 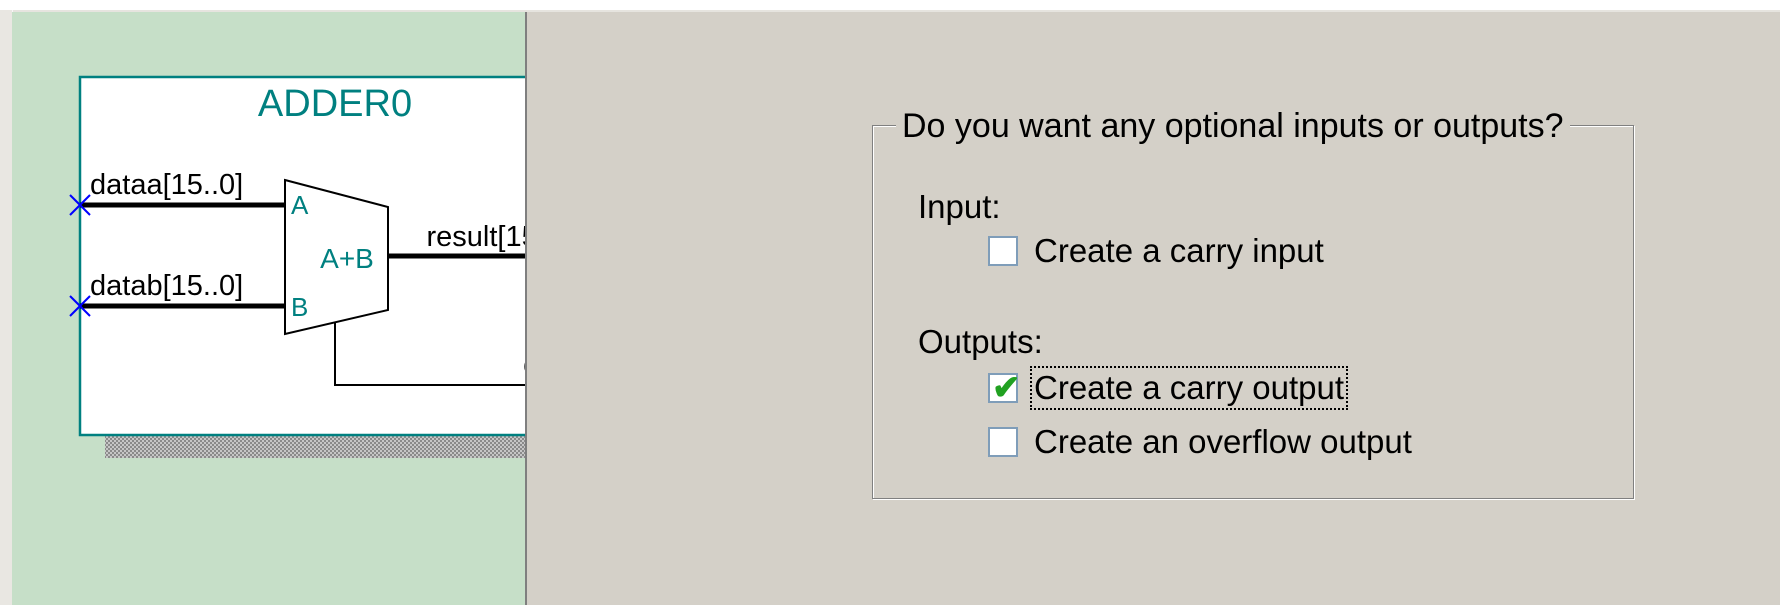 What do you see at coordinates (1223, 442) in the screenshot?
I see `overflow-output-label: Create an overflow output` at bounding box center [1223, 442].